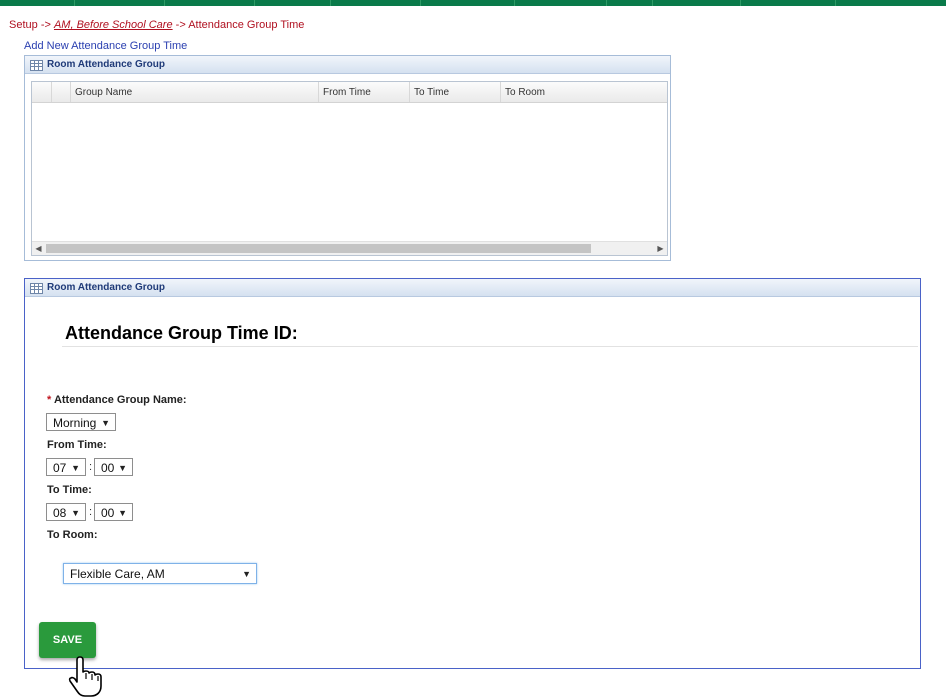  What do you see at coordinates (490, 346) in the screenshot?
I see `heading-divider` at bounding box center [490, 346].